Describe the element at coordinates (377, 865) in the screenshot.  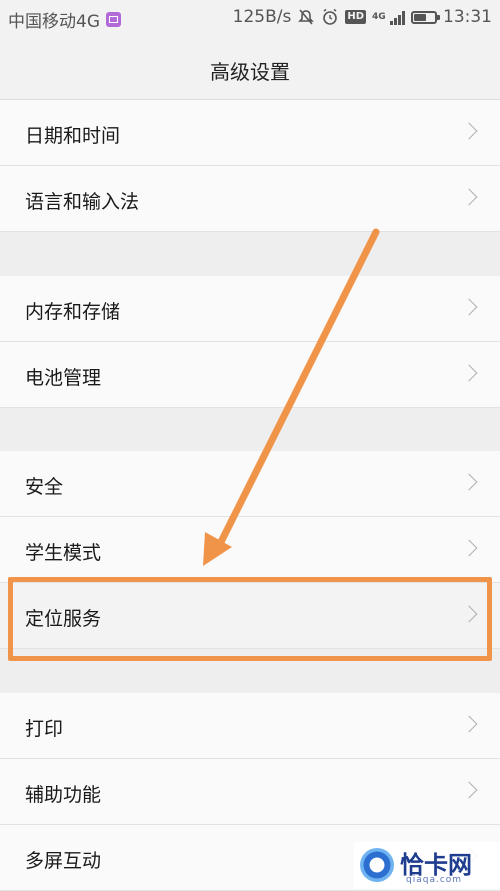
I see `watermark-logo-icon` at that location.